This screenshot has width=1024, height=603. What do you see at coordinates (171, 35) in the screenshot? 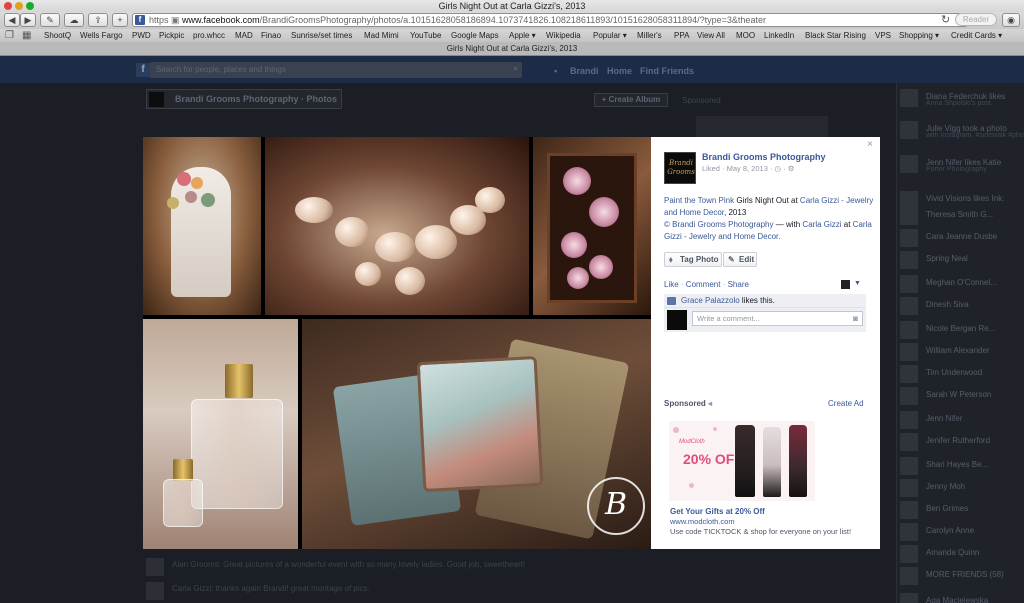
I see `bookmark-item: Pickpic` at bounding box center [171, 35].